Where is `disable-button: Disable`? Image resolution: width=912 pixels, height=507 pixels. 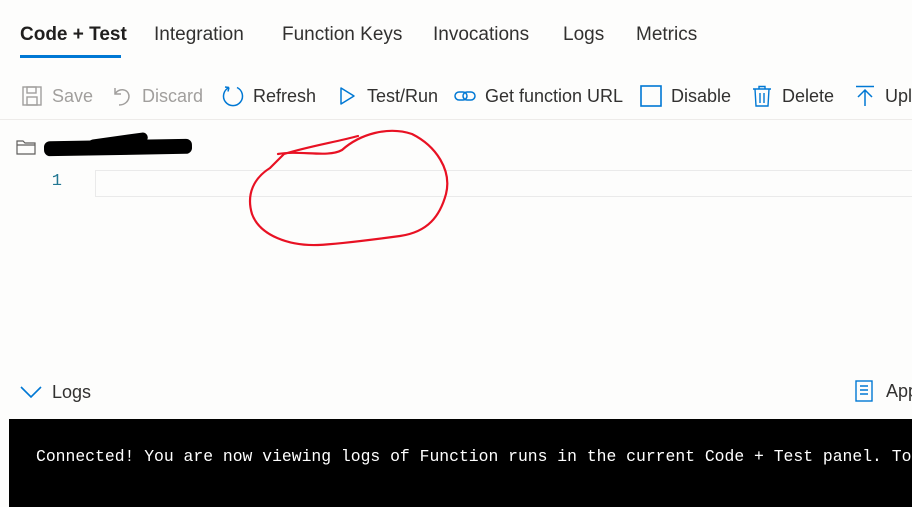
disable-button: Disable is located at coordinates (685, 96).